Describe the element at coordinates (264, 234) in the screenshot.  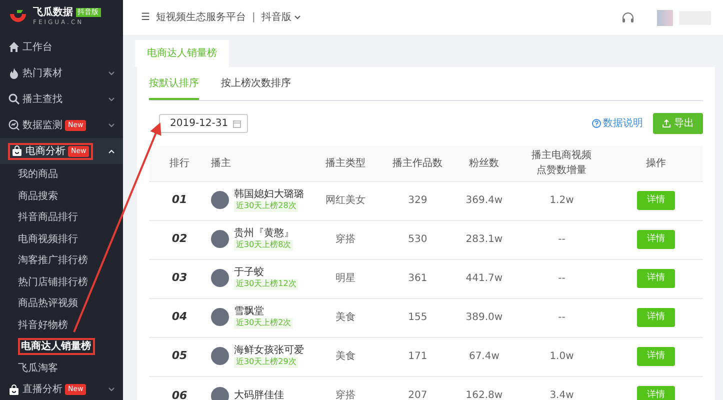
I see `anchor-name: 贵州『黄憨』` at that location.